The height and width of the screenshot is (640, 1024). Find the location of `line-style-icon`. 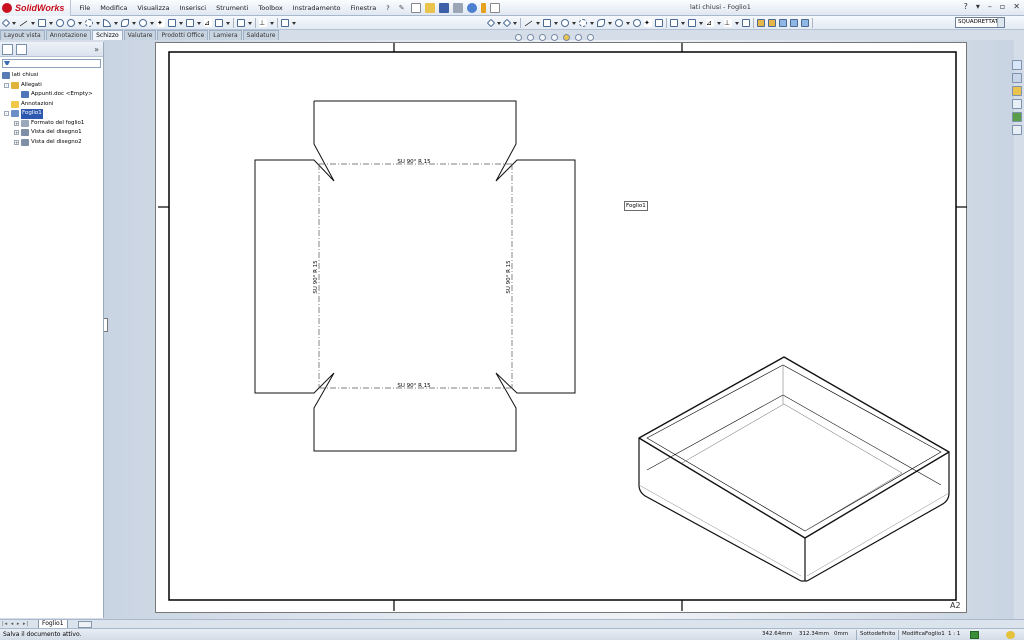

line-style-icon is located at coordinates (805, 23).